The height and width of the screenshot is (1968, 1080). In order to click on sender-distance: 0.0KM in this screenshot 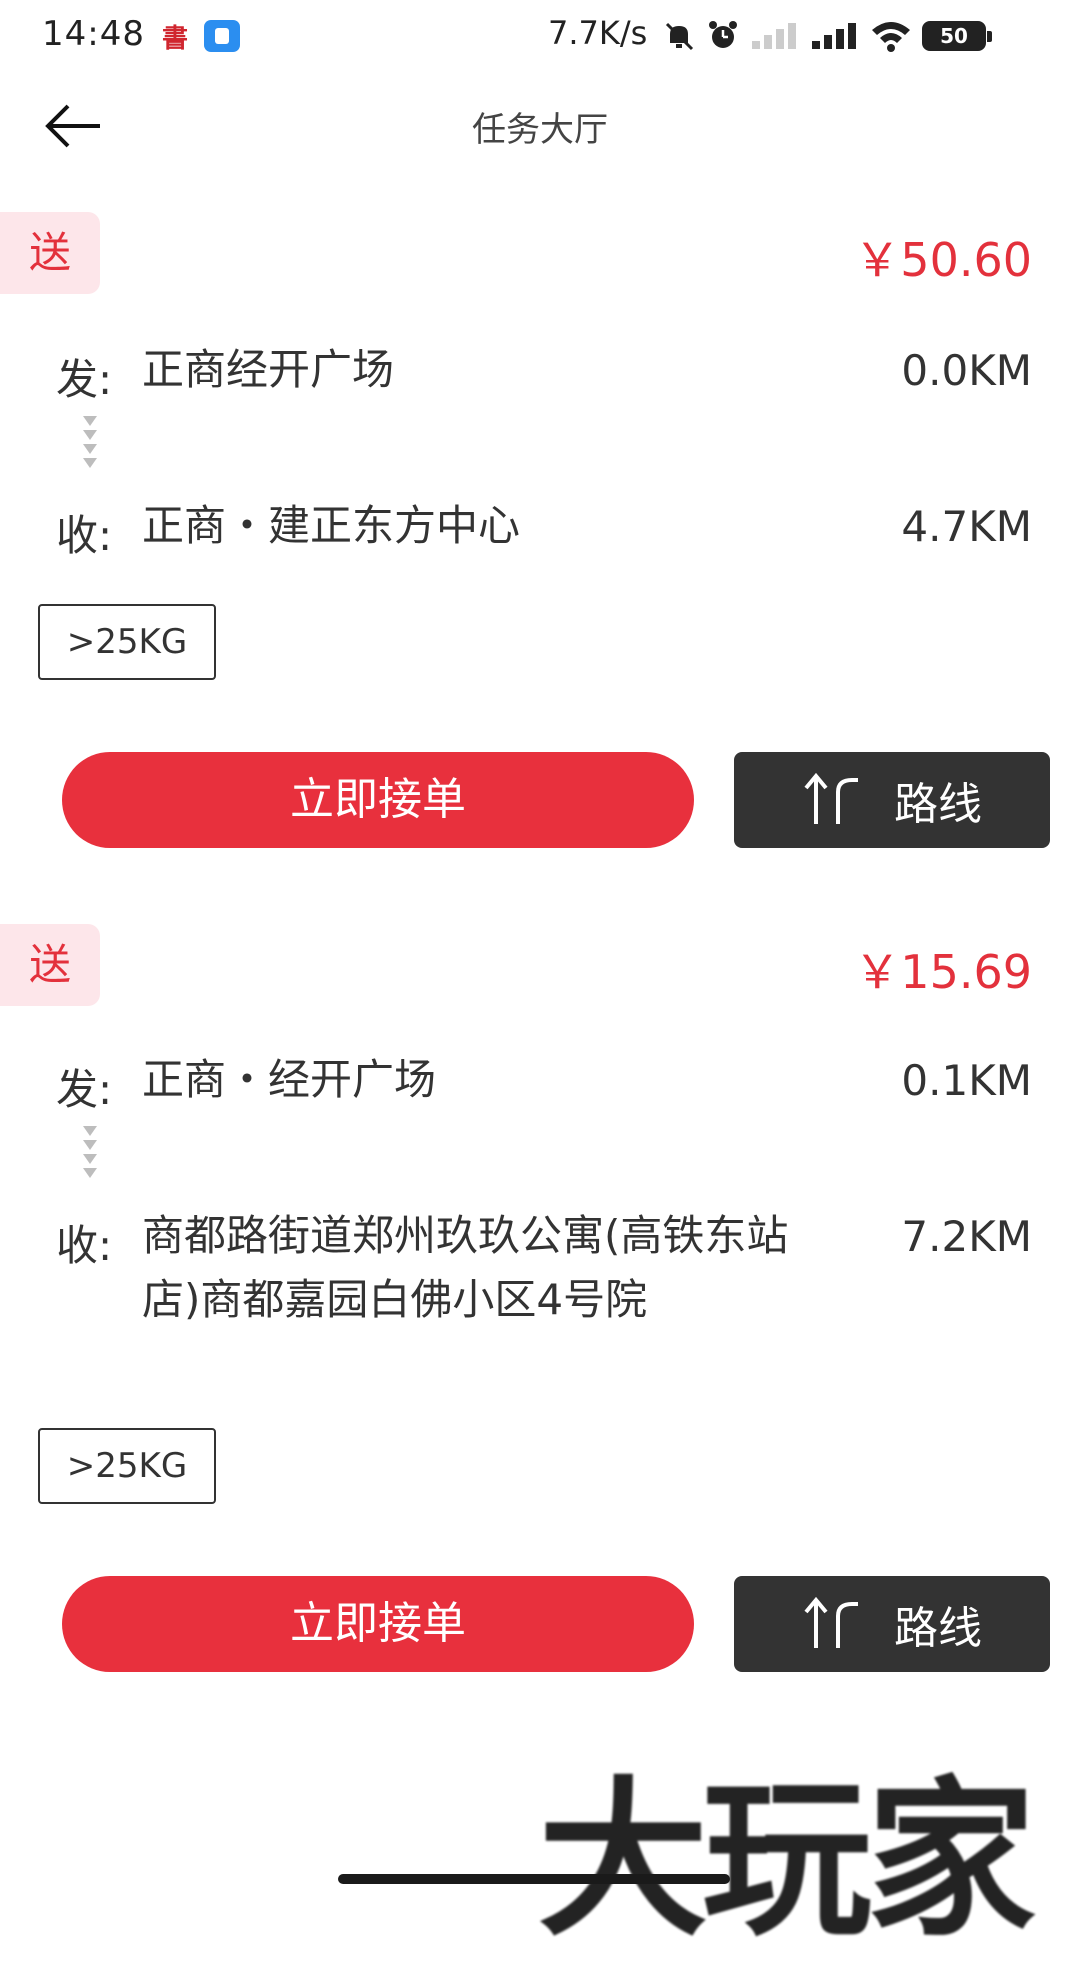, I will do `click(966, 370)`.